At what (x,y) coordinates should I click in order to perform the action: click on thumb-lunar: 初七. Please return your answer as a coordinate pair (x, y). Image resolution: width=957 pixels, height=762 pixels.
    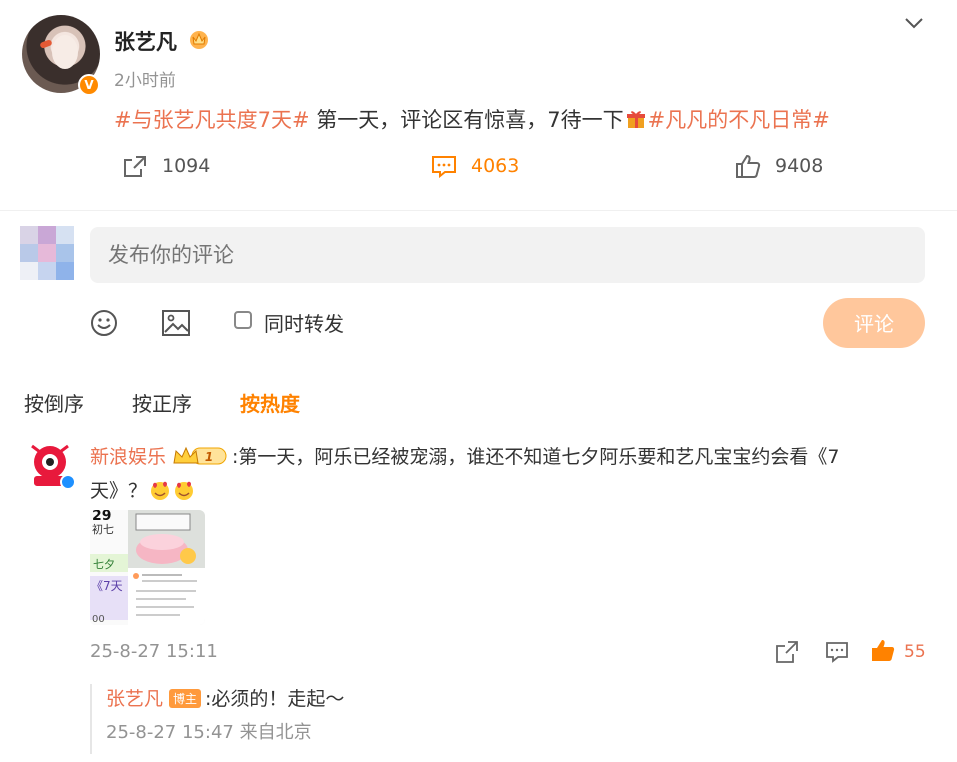
    Looking at the image, I should click on (103, 529).